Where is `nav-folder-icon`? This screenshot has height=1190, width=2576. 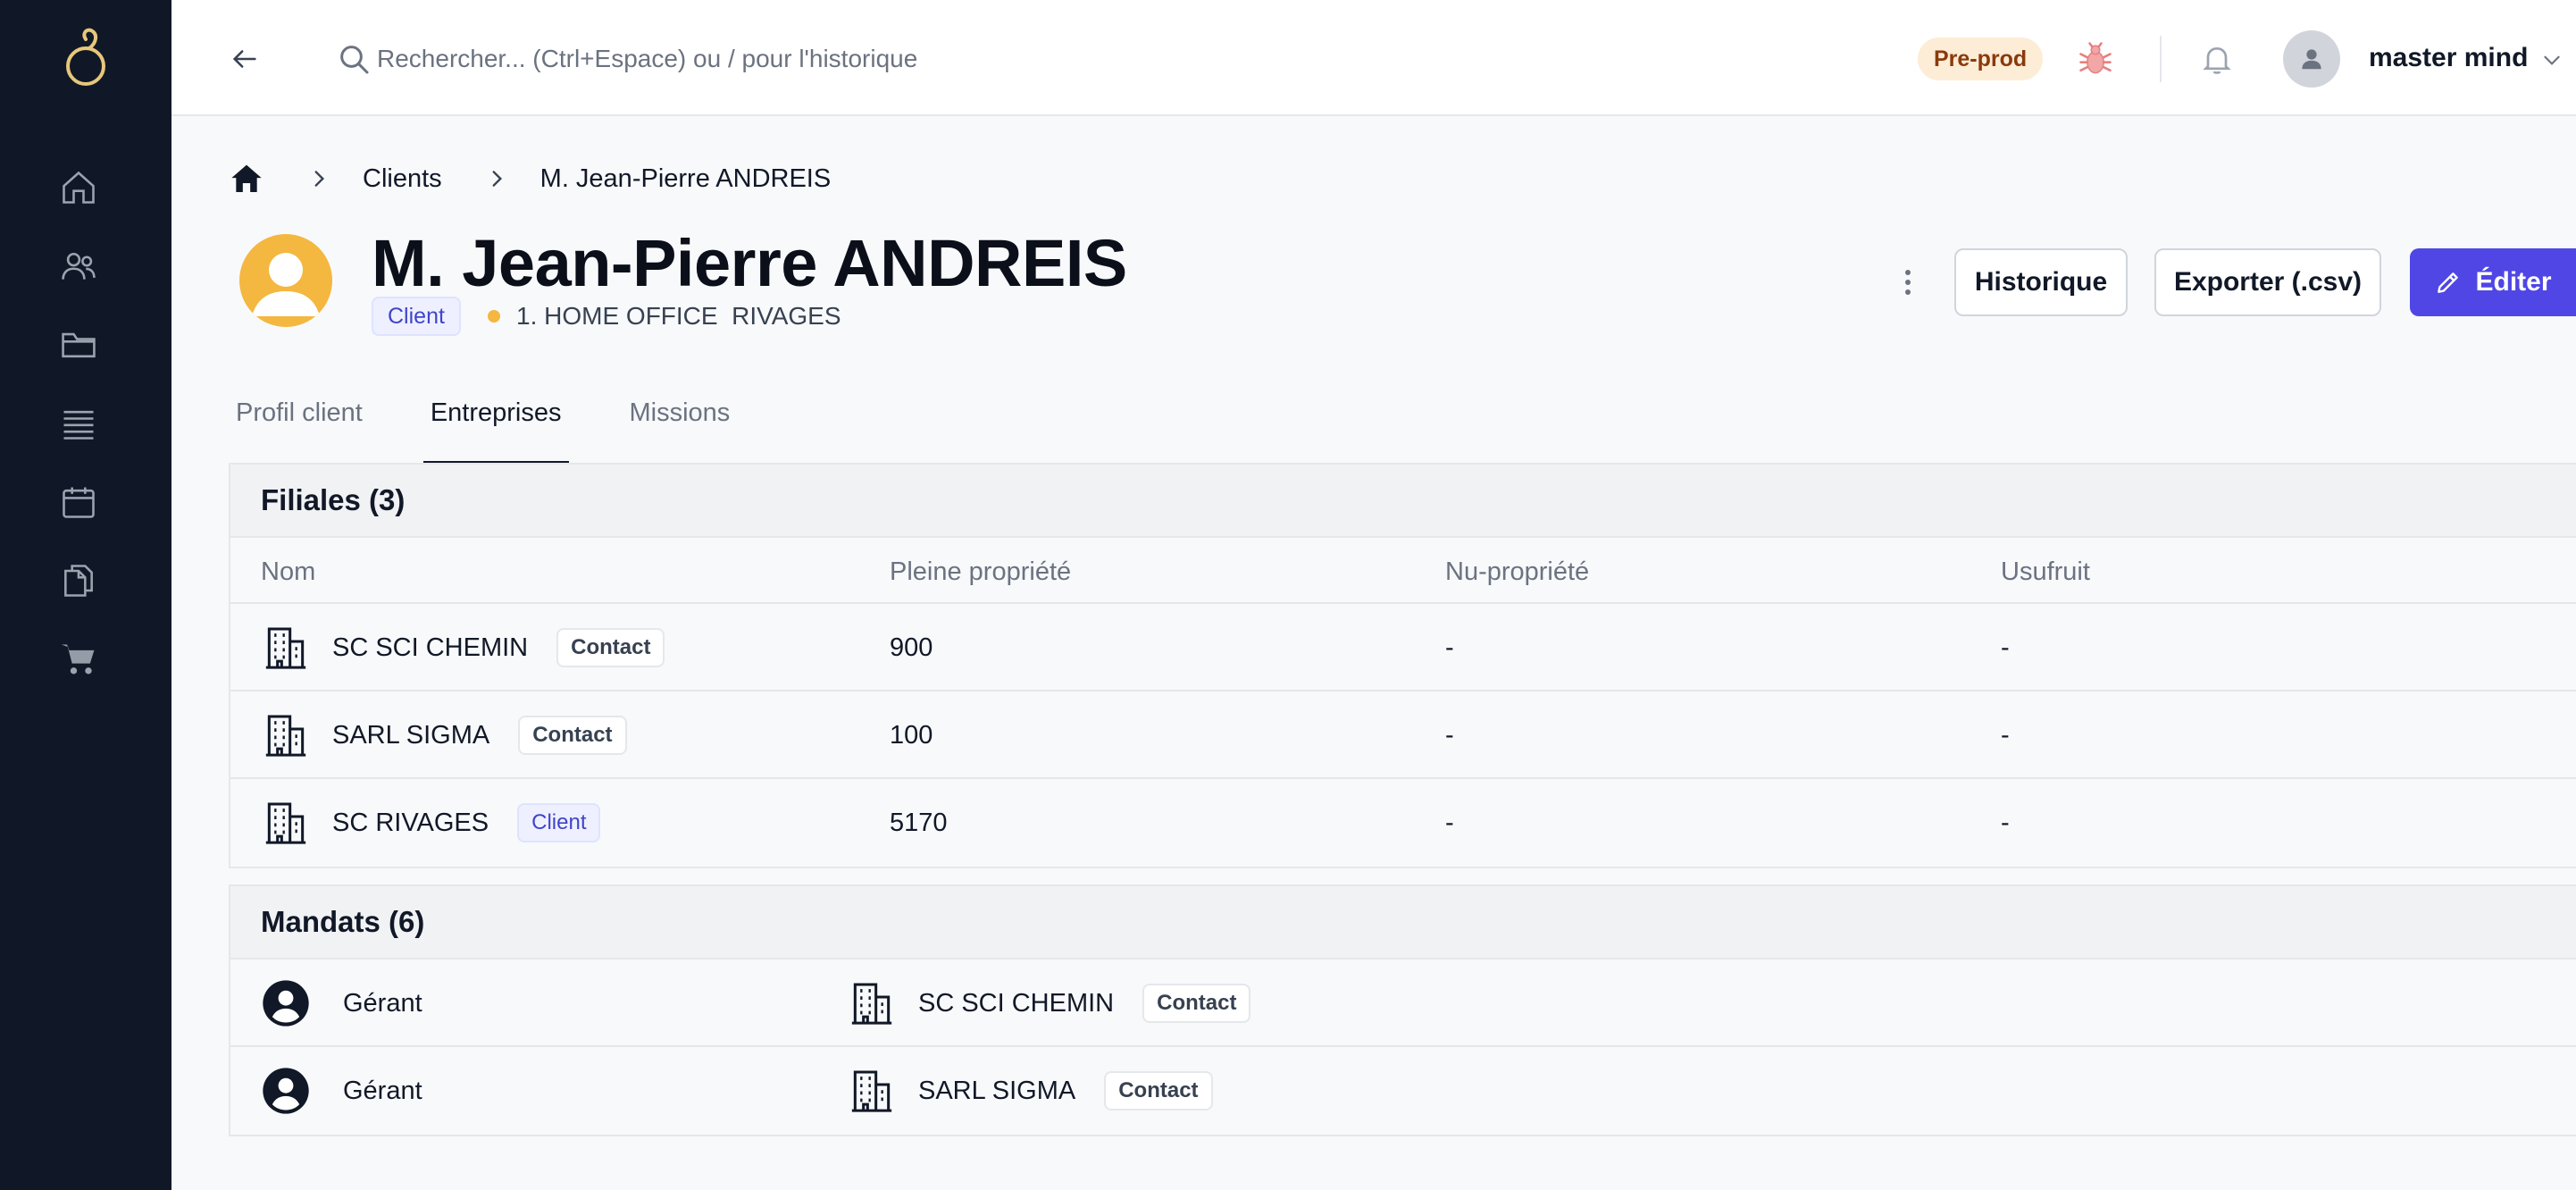
nav-folder-icon is located at coordinates (79, 345).